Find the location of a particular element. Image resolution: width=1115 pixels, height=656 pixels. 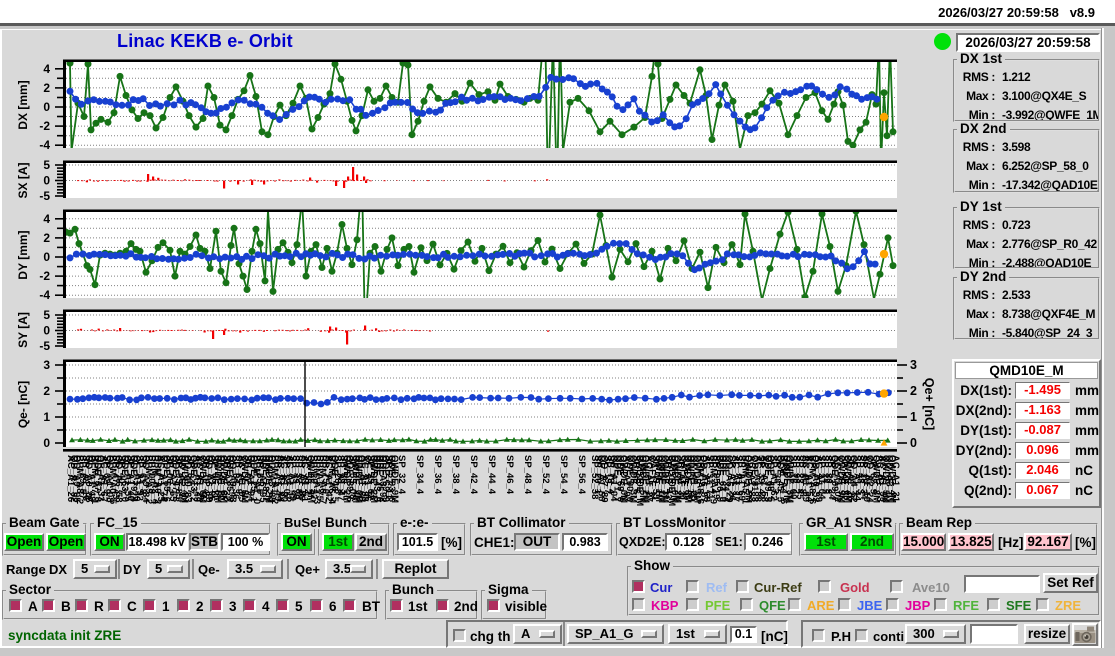

svg-text: DY [mm] is located at coordinates (23, 254).